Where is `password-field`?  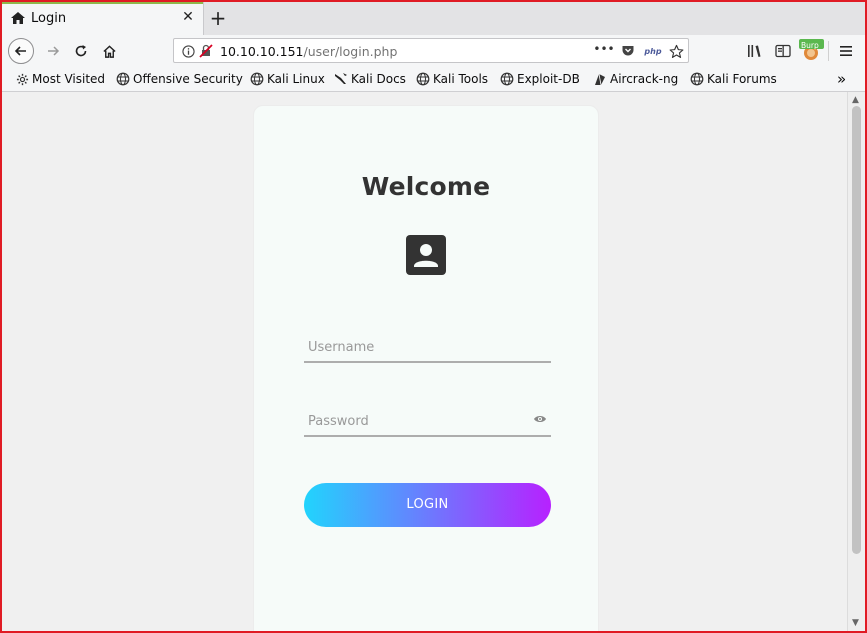 password-field is located at coordinates (427, 422).